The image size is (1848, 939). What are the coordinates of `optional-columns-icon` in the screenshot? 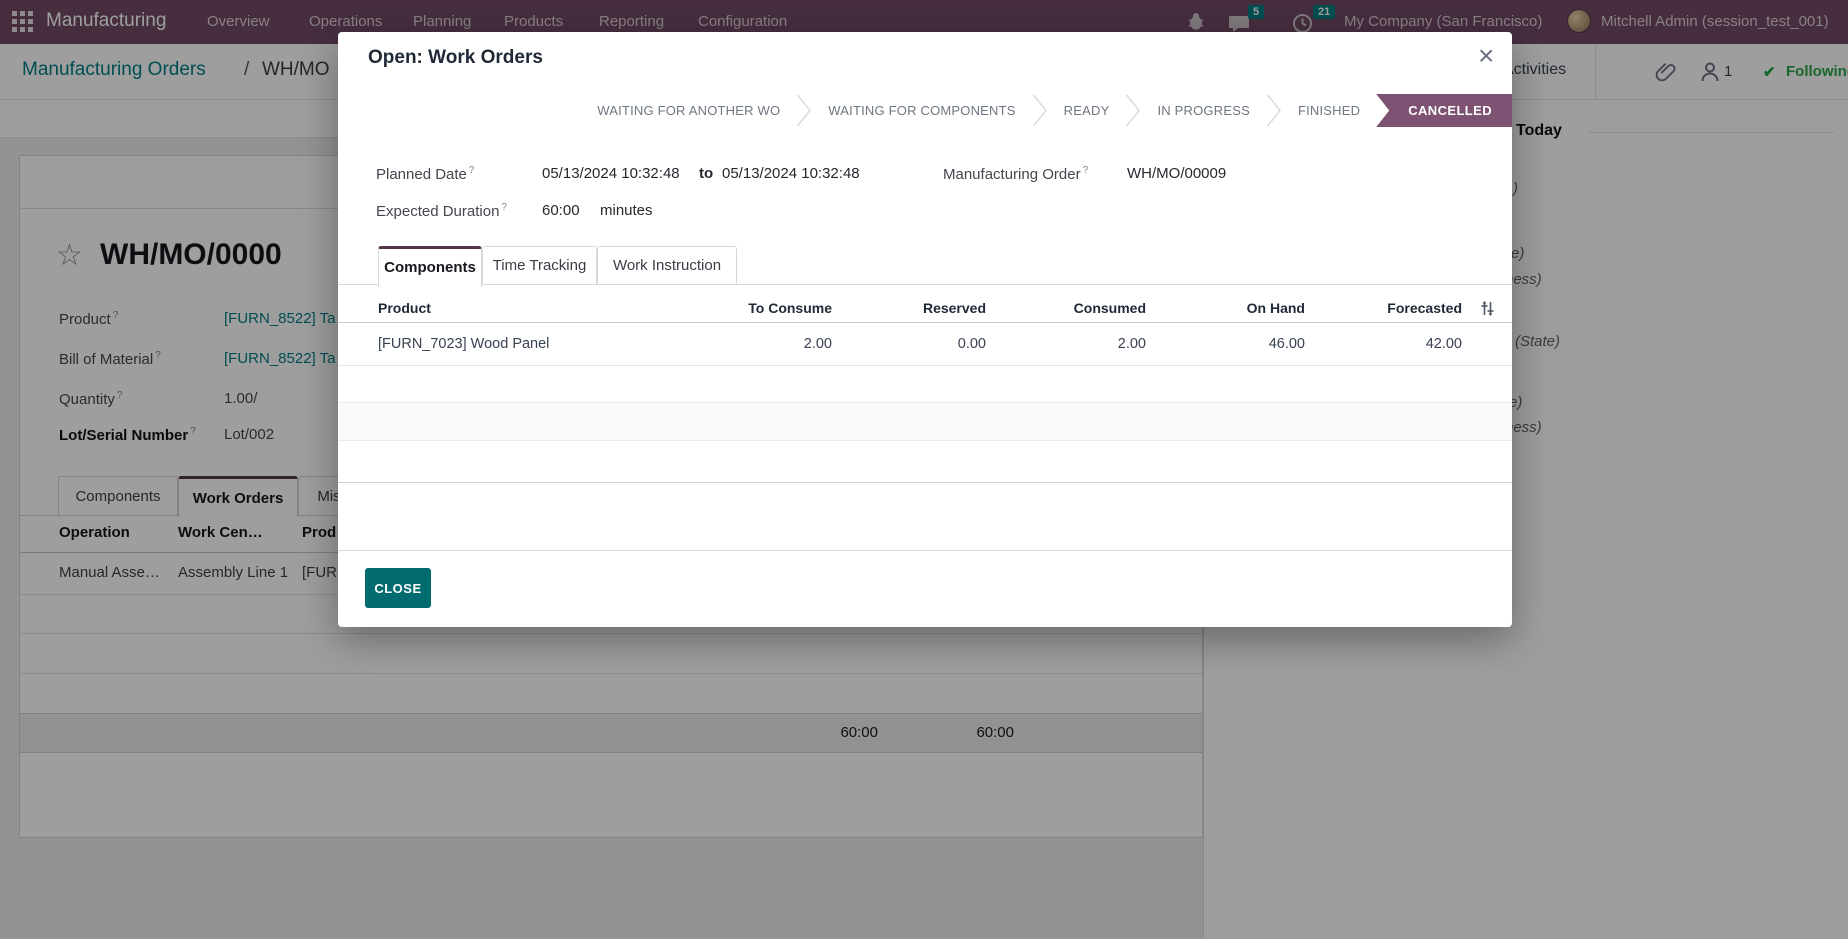 It's located at (1487, 308).